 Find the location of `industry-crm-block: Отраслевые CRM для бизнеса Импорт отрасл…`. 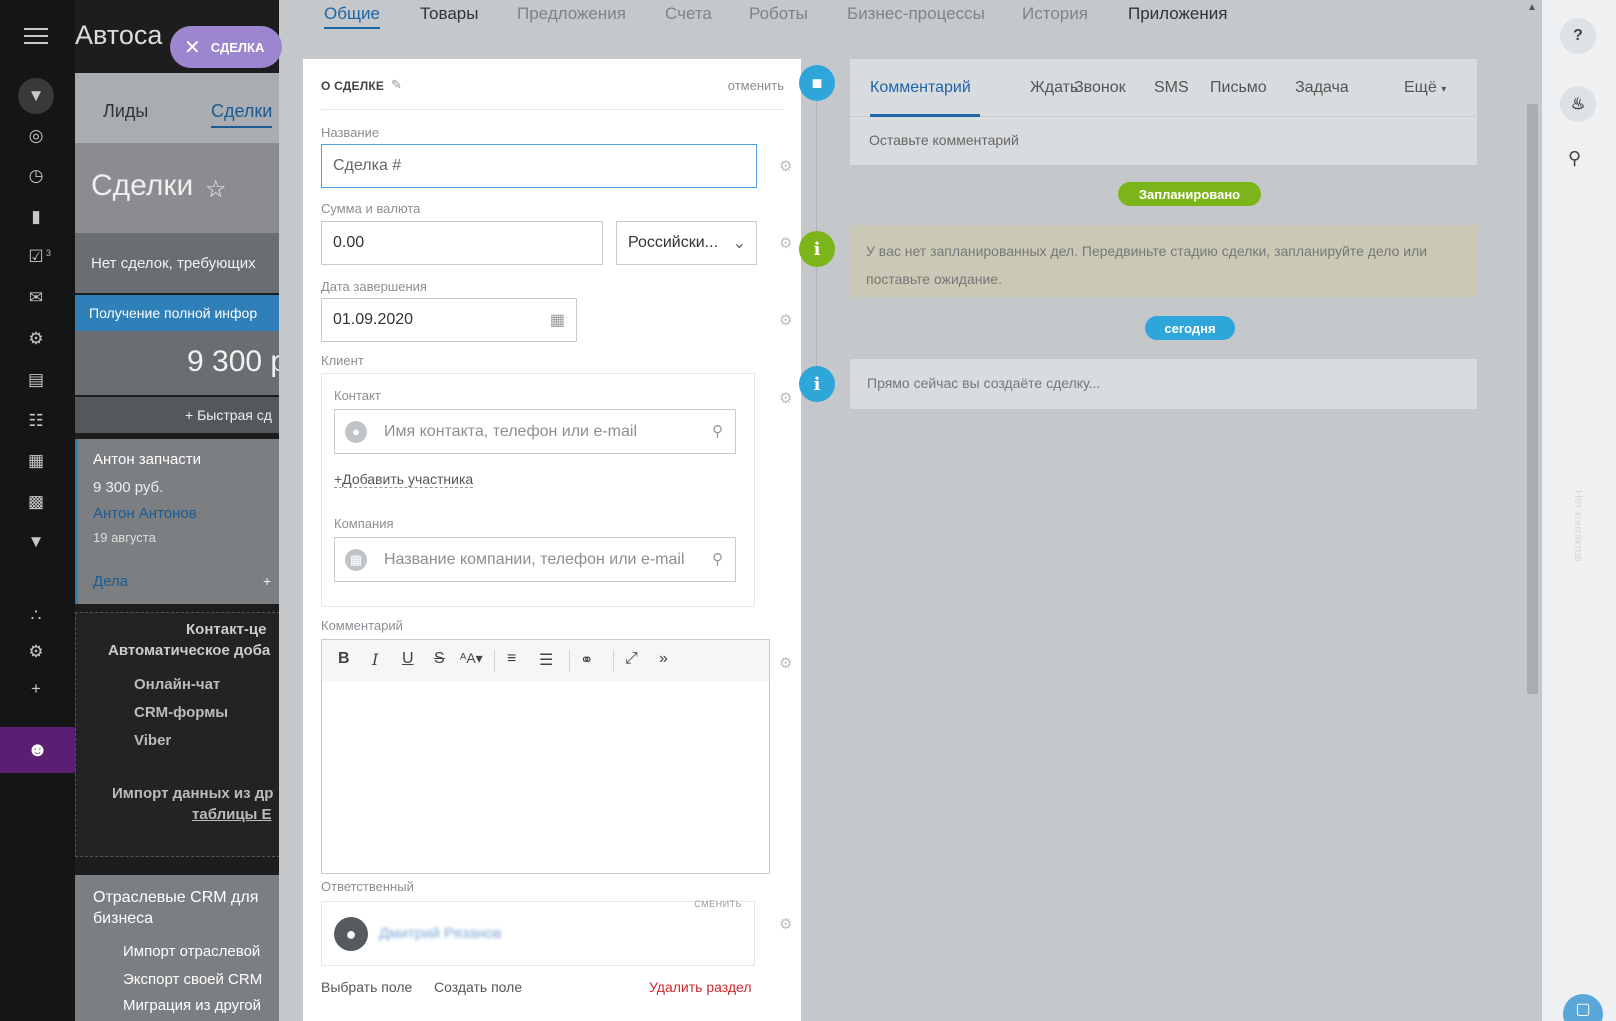

industry-crm-block: Отраслевые CRM для бизнеса Импорт отрасл… is located at coordinates (177, 948).